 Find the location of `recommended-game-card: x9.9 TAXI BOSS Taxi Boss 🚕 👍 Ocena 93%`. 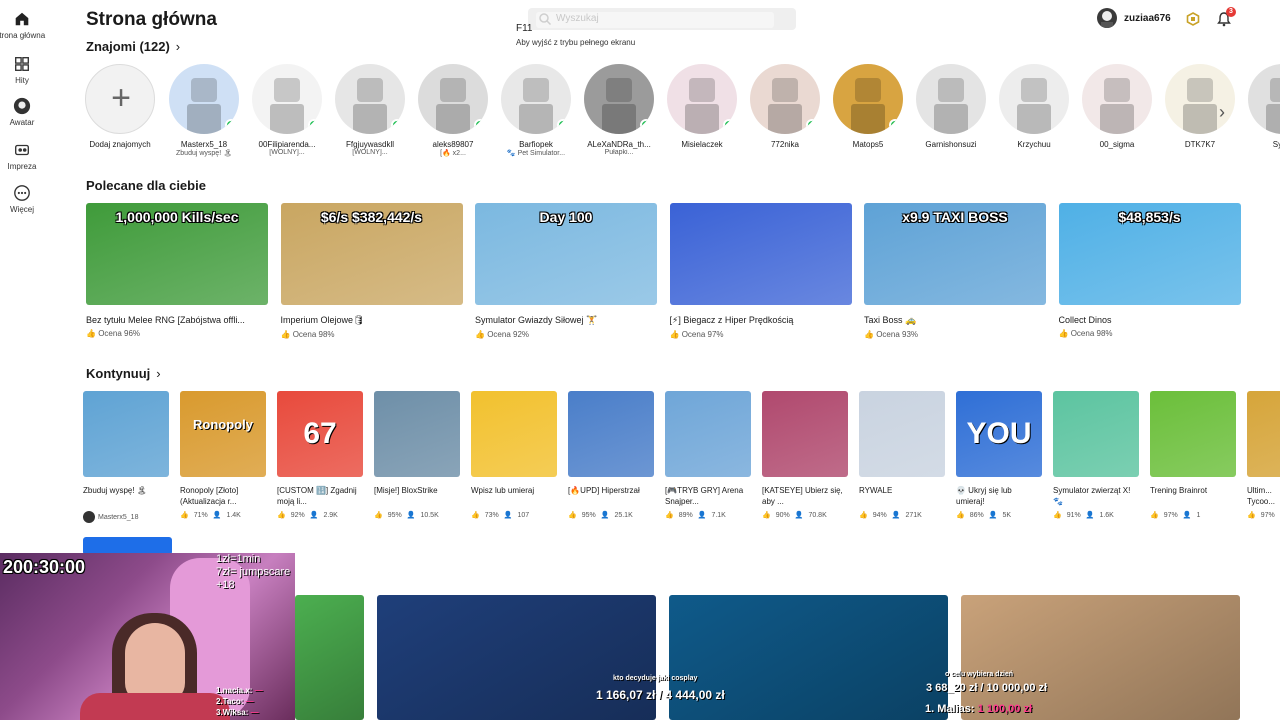

recommended-game-card: x9.9 TAXI BOSS Taxi Boss 🚕 👍 Ocena 93% is located at coordinates (955, 271).